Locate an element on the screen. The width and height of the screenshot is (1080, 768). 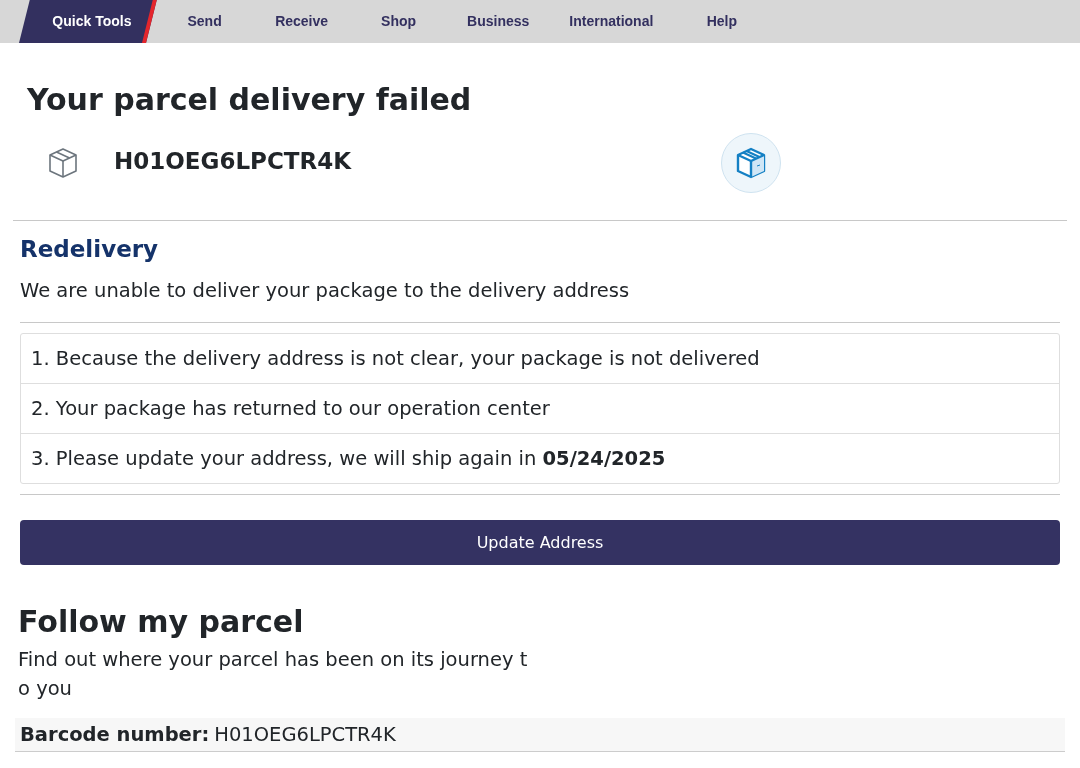
nav-tab: Business is located at coordinates (498, 21).